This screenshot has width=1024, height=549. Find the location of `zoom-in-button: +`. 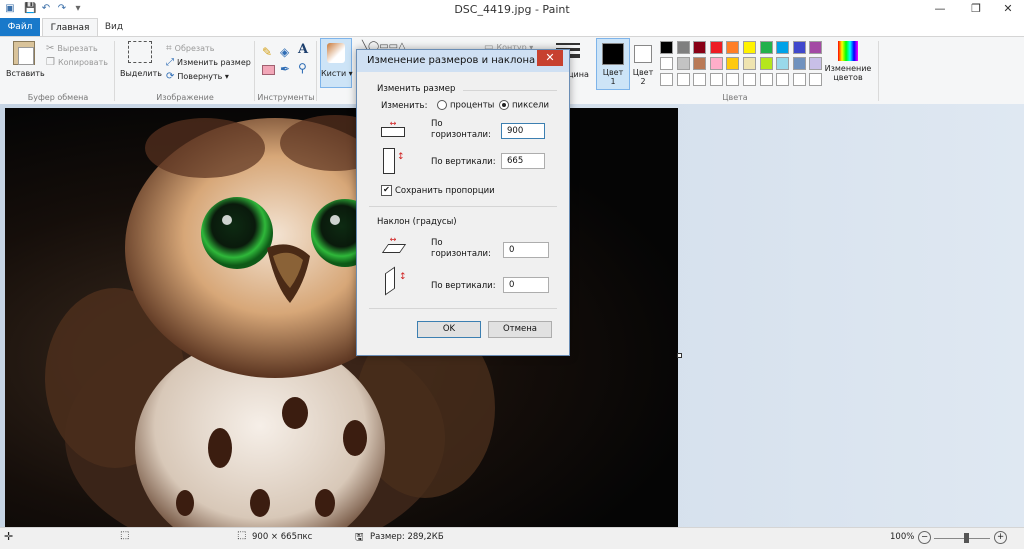

zoom-in-button: + is located at coordinates (1000, 537).